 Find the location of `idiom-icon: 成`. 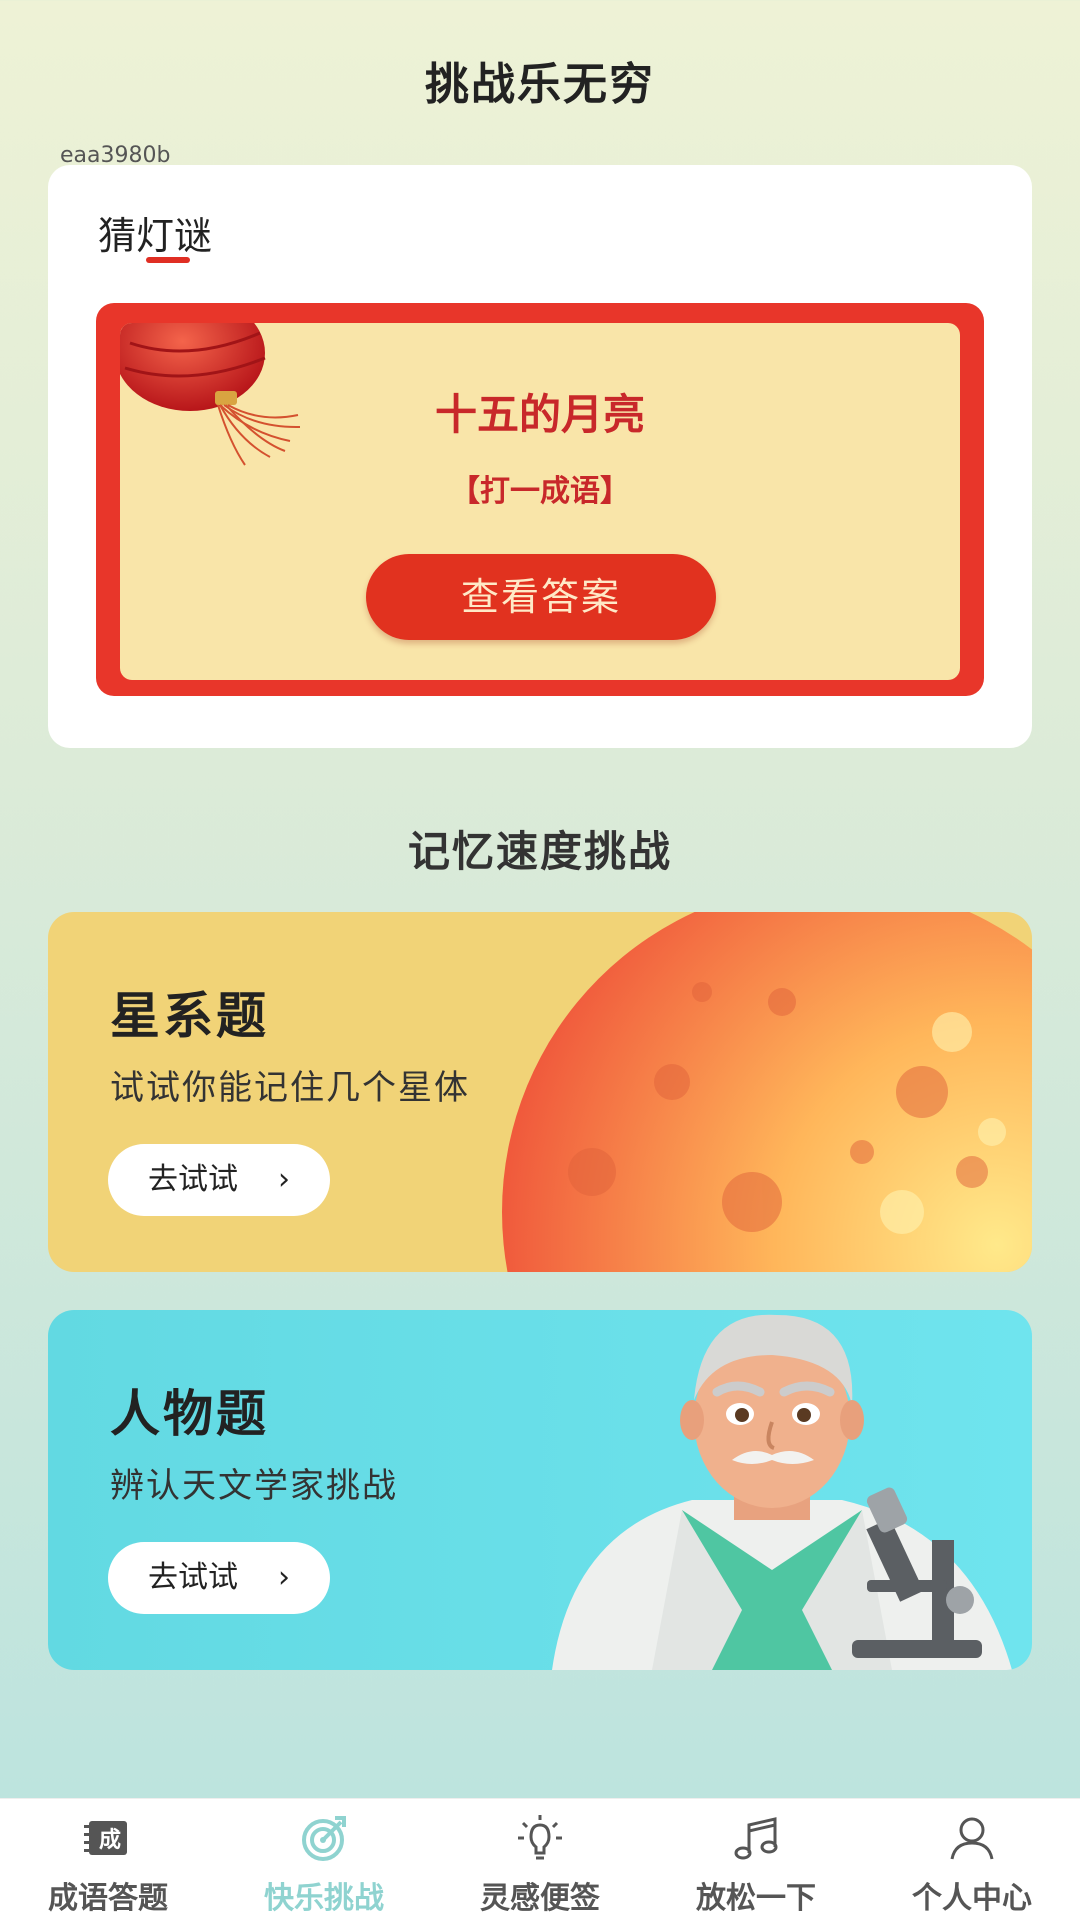

idiom-icon: 成 is located at coordinates (105, 1838).